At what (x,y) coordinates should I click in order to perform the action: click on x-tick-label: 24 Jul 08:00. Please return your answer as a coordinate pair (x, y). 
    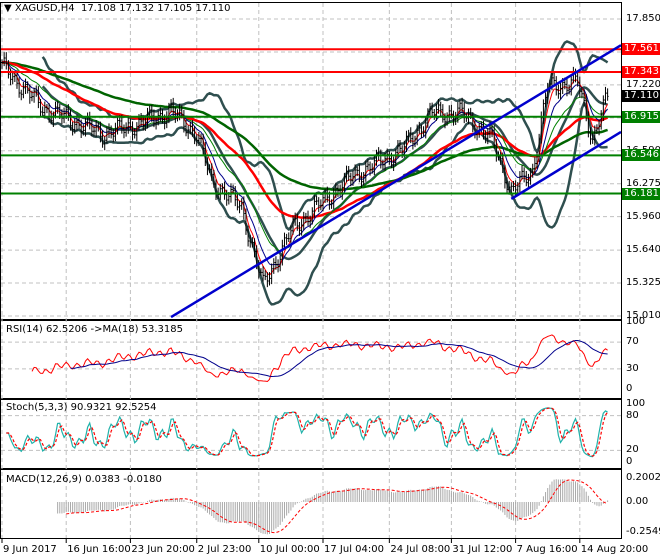
    Looking at the image, I should click on (420, 549).